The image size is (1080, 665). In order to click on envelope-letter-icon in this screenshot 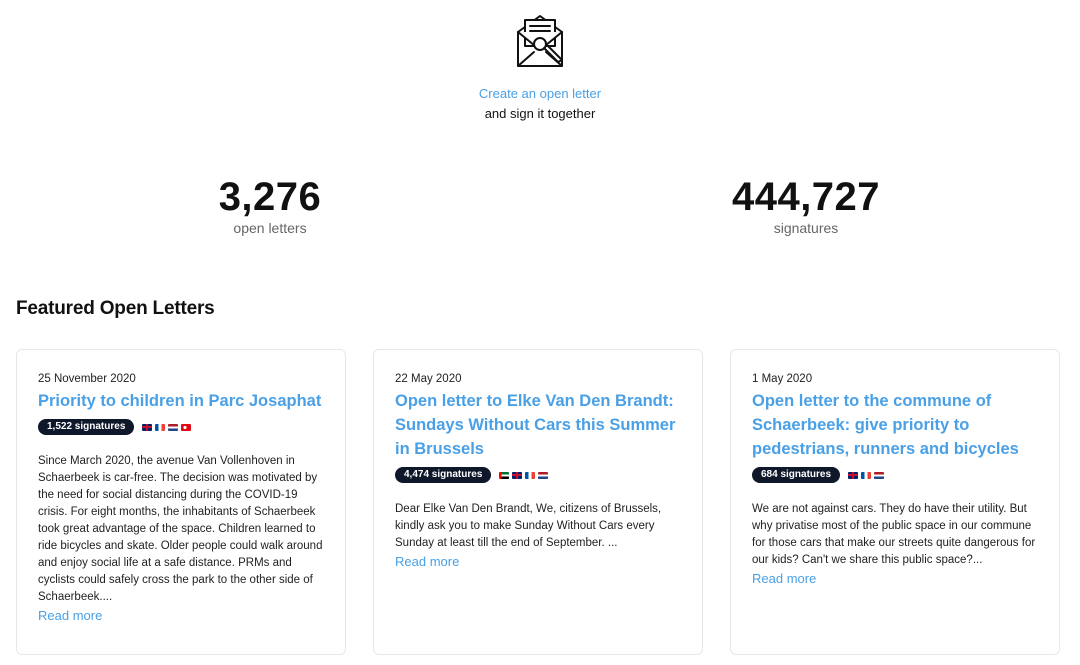, I will do `click(540, 41)`.